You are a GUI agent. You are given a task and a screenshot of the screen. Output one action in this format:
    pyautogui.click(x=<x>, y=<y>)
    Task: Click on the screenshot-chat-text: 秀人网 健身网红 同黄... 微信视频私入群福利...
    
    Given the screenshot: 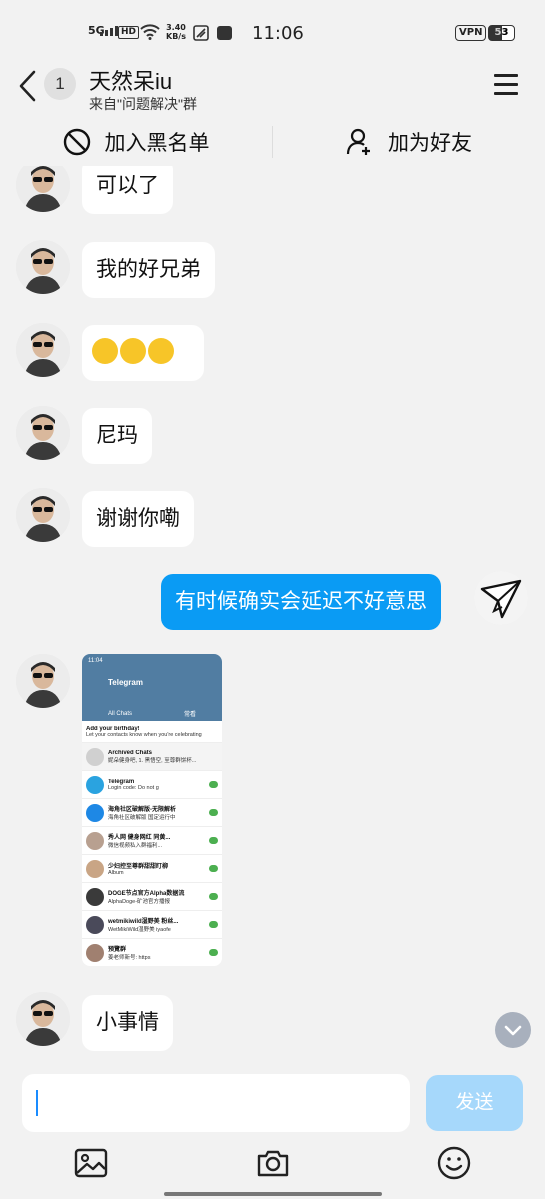 What is the action you would take?
    pyautogui.click(x=156, y=840)
    